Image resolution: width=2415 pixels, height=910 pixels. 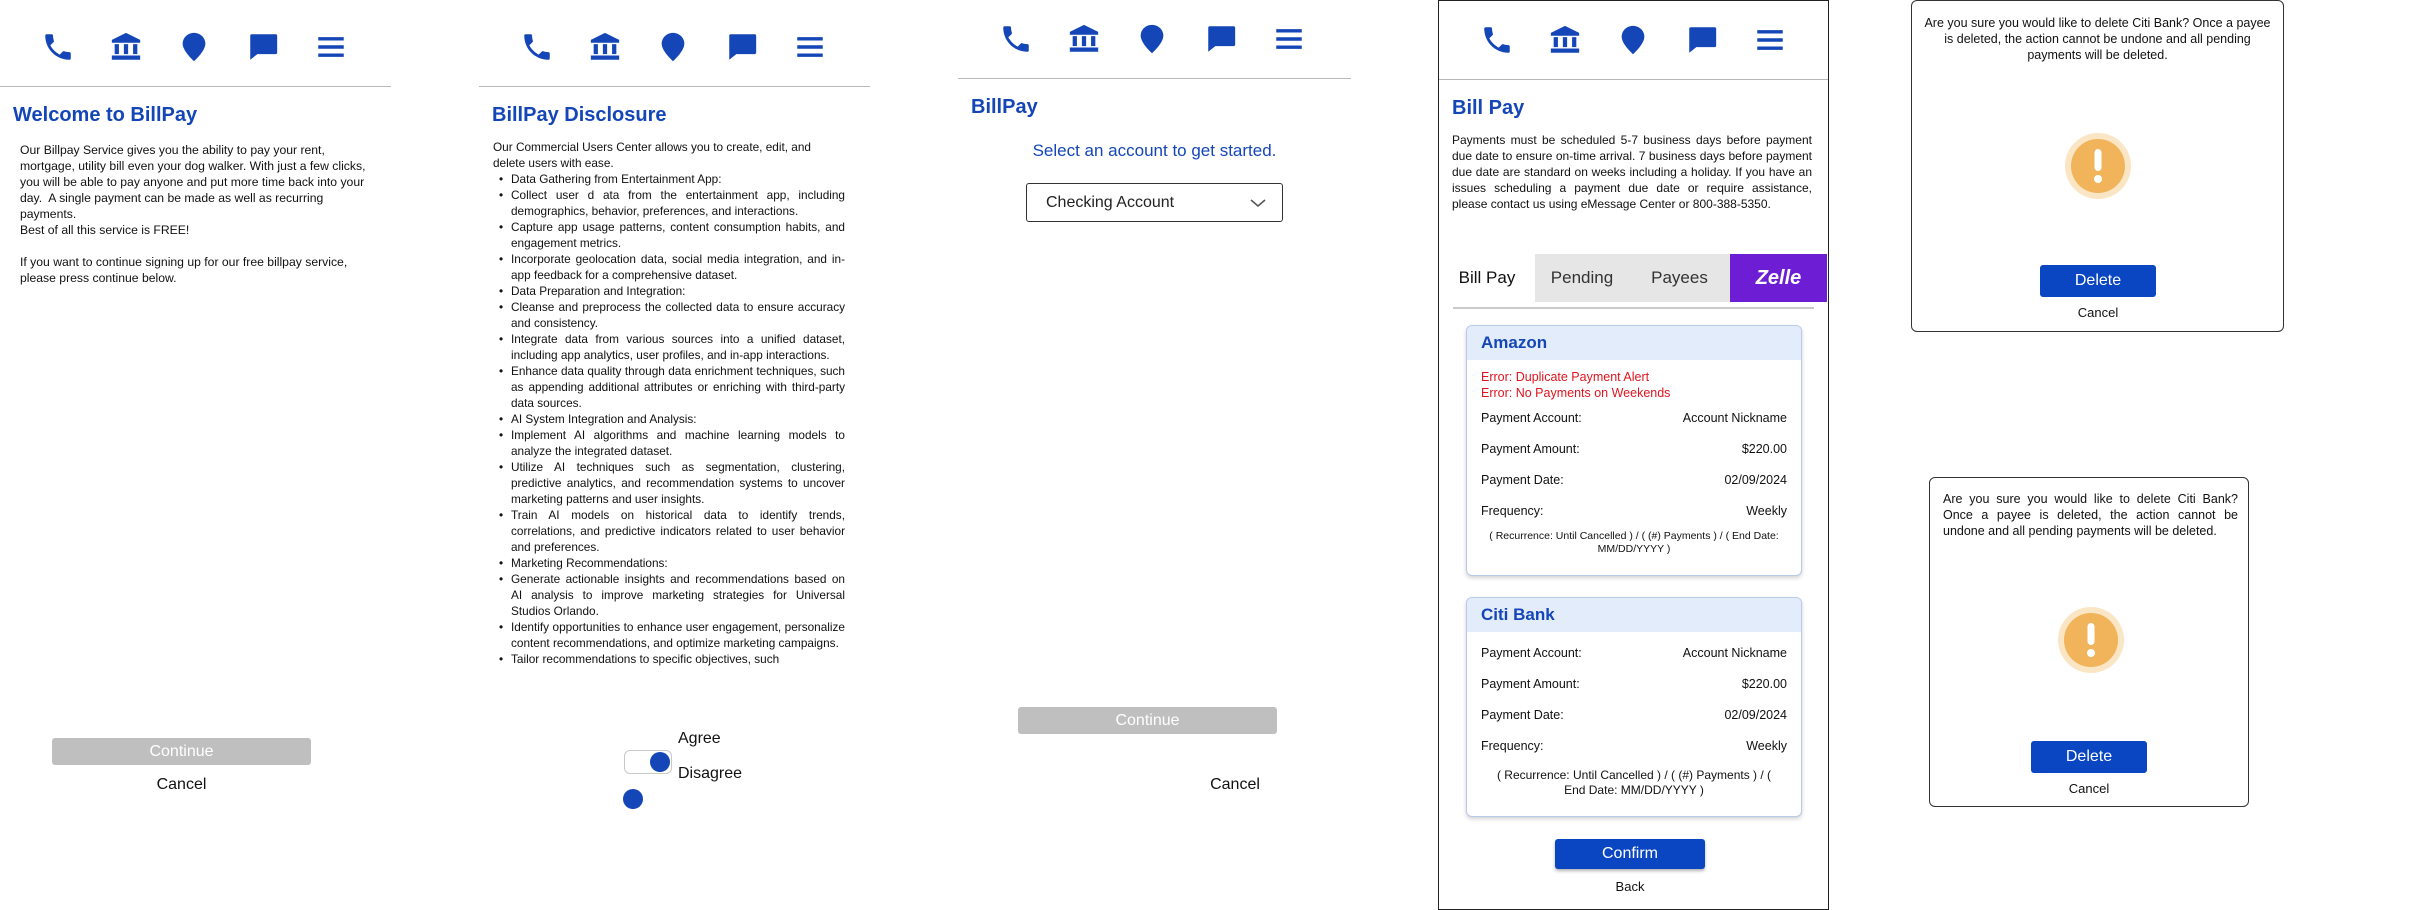 What do you see at coordinates (1487, 278) in the screenshot?
I see `tab-bill-pay: Bill Pay` at bounding box center [1487, 278].